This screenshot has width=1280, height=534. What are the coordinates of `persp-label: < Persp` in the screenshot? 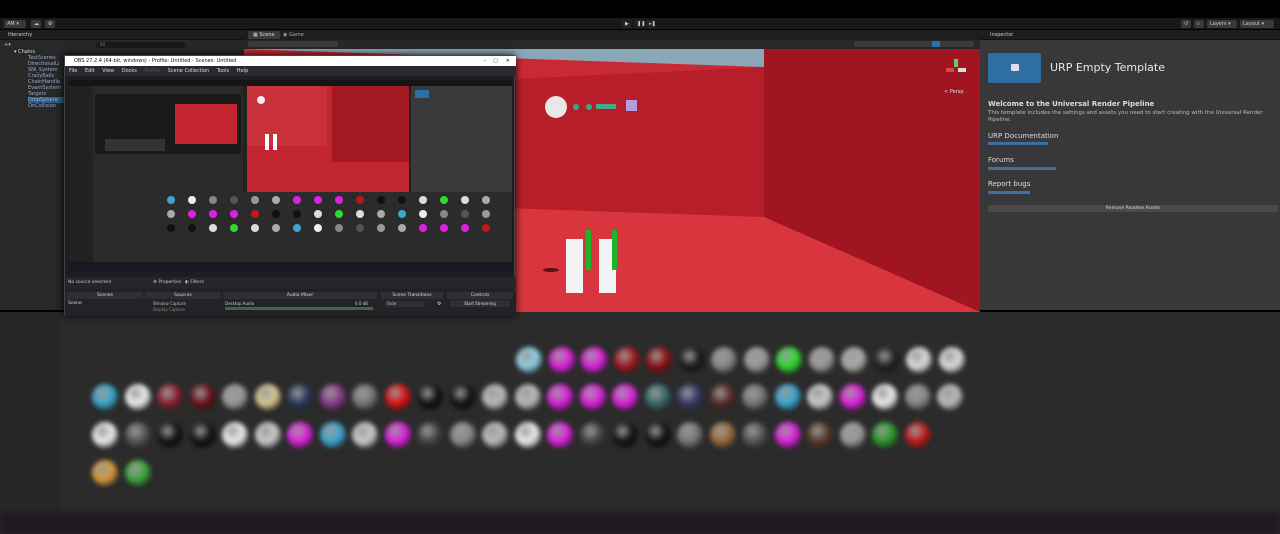 It's located at (954, 92).